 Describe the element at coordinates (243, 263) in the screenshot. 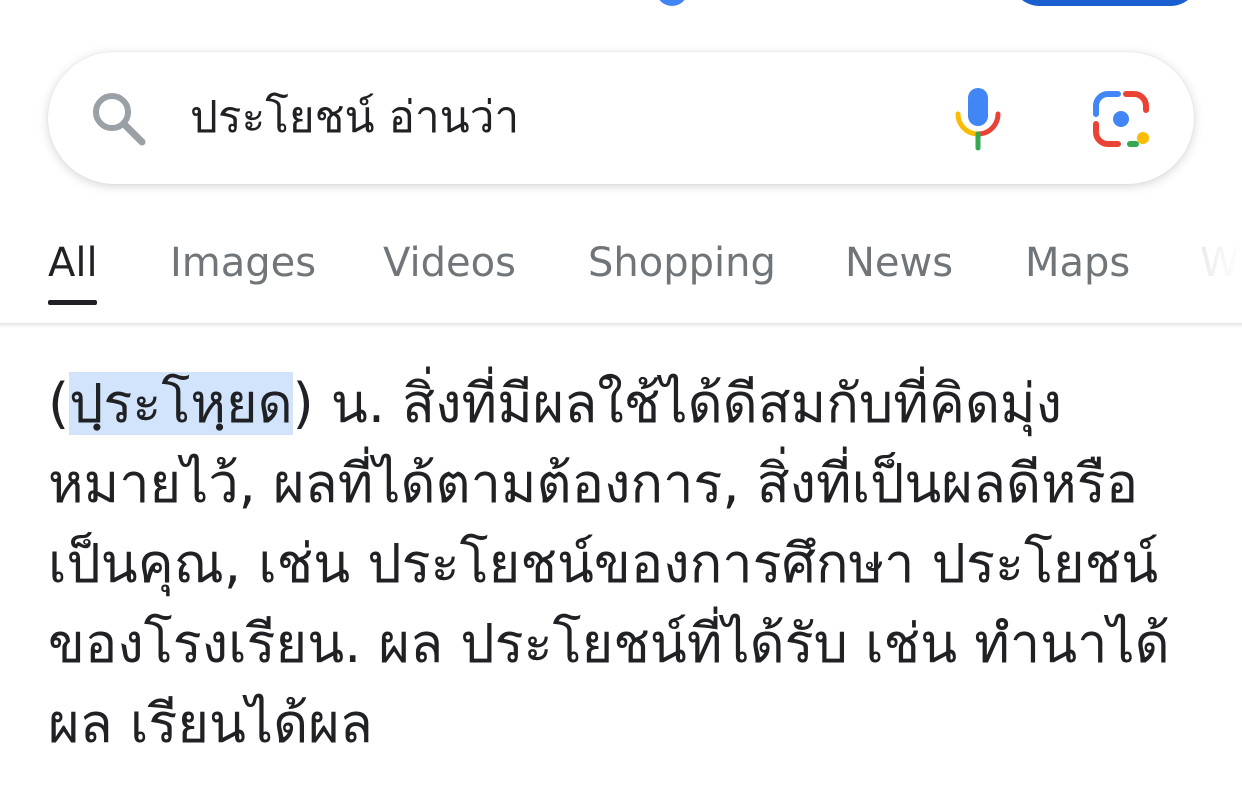

I see `tab-images: Images` at that location.